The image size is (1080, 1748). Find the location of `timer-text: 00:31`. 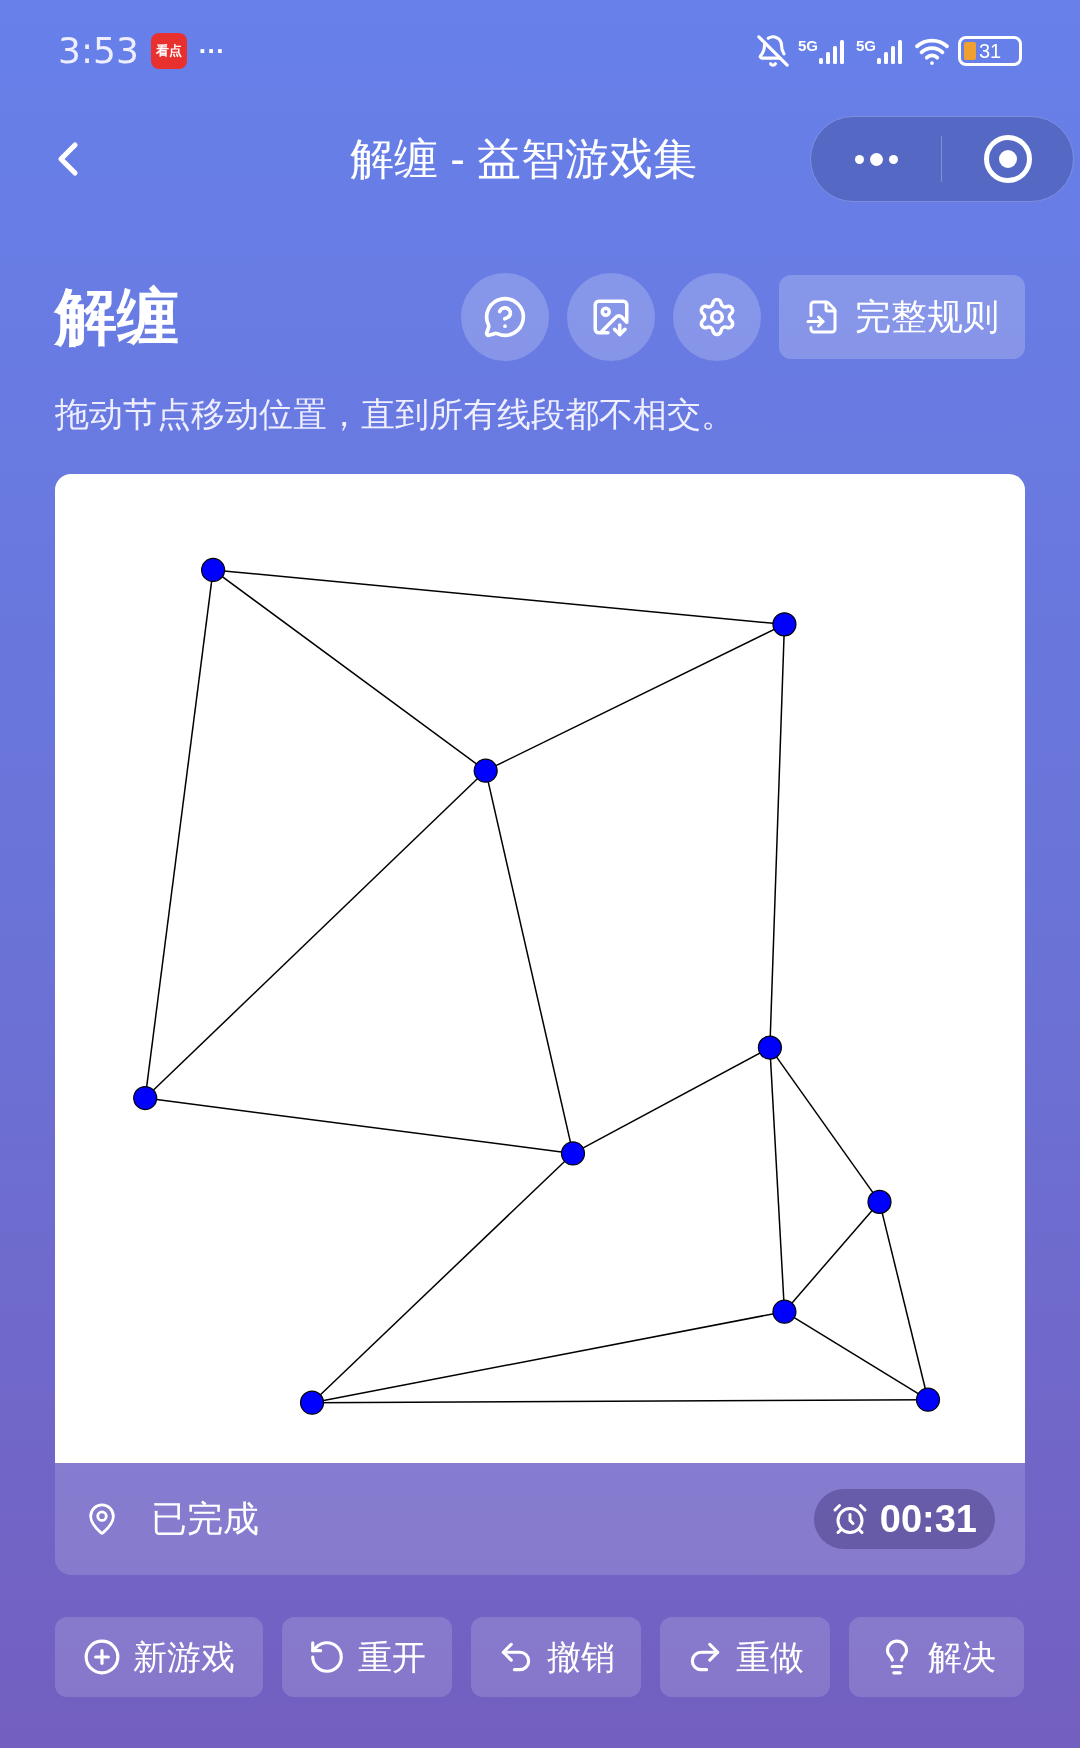

timer-text: 00:31 is located at coordinates (928, 1519).